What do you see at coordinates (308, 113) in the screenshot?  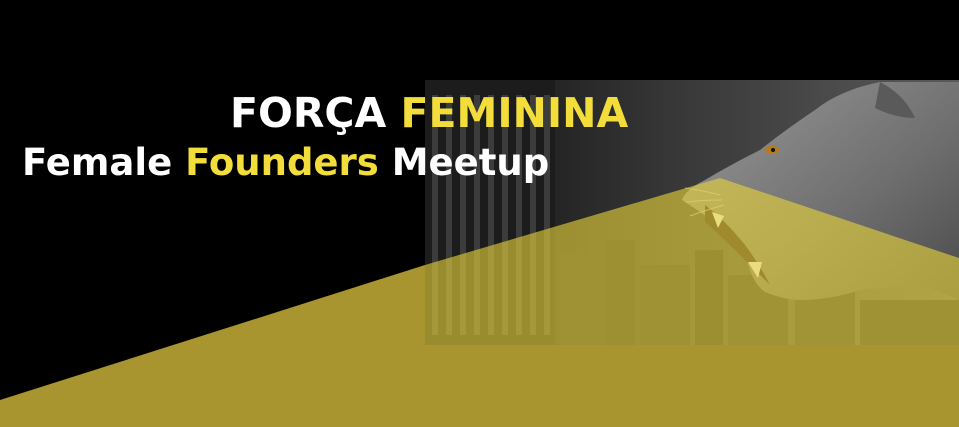 I see `headline-word-forca: FORÇA` at bounding box center [308, 113].